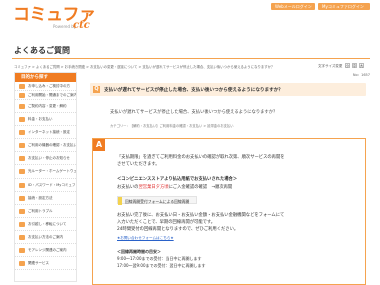 This screenshot has width=380, height=285. Describe the element at coordinates (96, 89) in the screenshot. I see `question-mark-icon: Q` at that location.